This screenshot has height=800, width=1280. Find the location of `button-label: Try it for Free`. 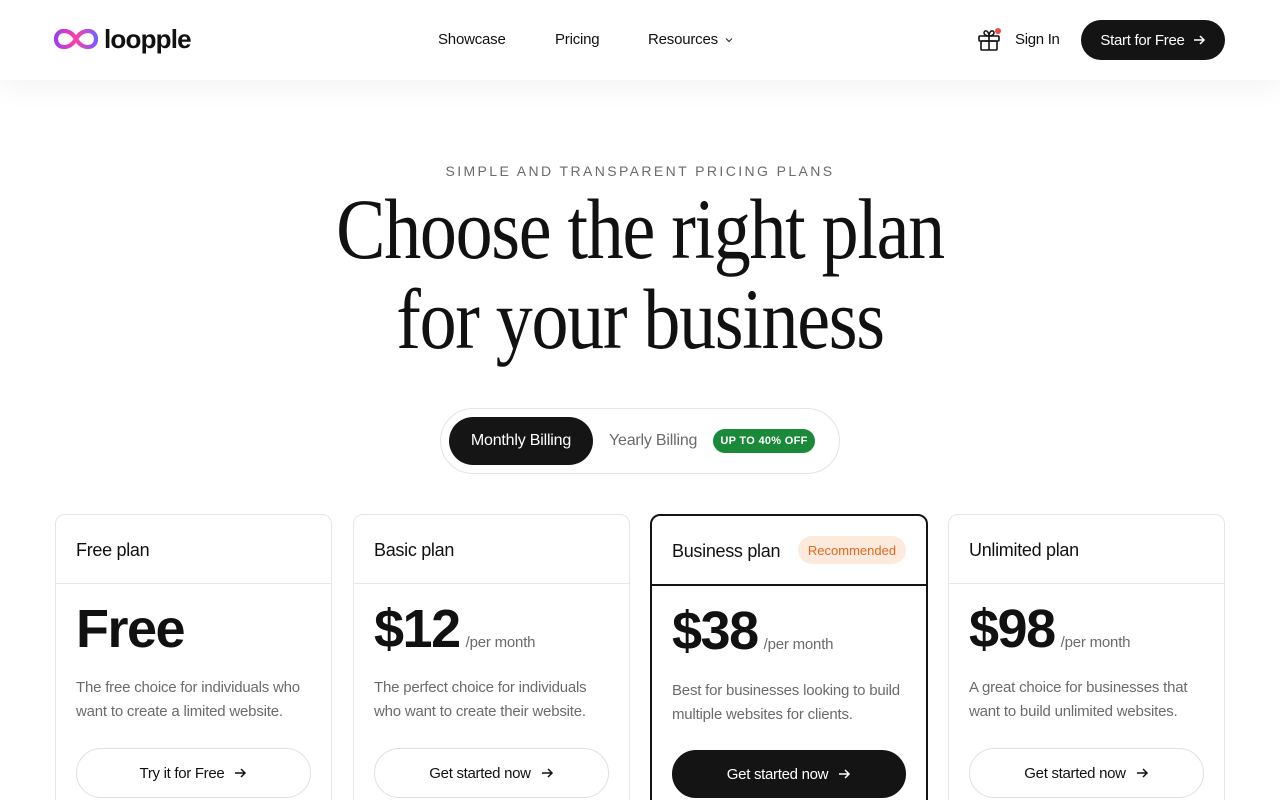

button-label: Try it for Free is located at coordinates (182, 773).